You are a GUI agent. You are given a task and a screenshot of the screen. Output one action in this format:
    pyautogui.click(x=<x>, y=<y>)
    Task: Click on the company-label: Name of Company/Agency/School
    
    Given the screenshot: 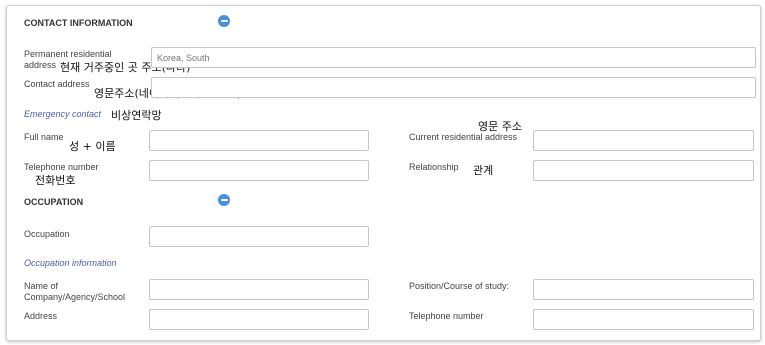 What is the action you would take?
    pyautogui.click(x=74, y=292)
    